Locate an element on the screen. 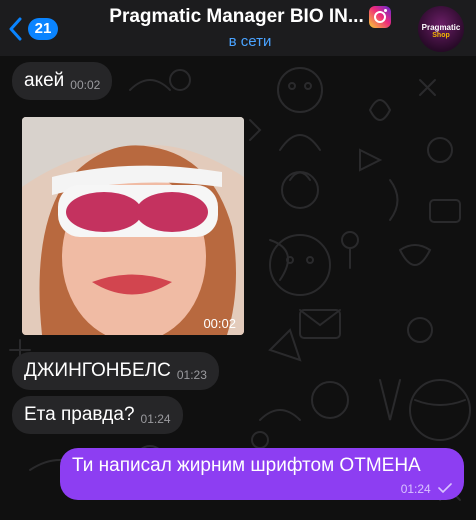 This screenshot has height=520, width=476. avatar: Pragmatic Shop is located at coordinates (441, 29).